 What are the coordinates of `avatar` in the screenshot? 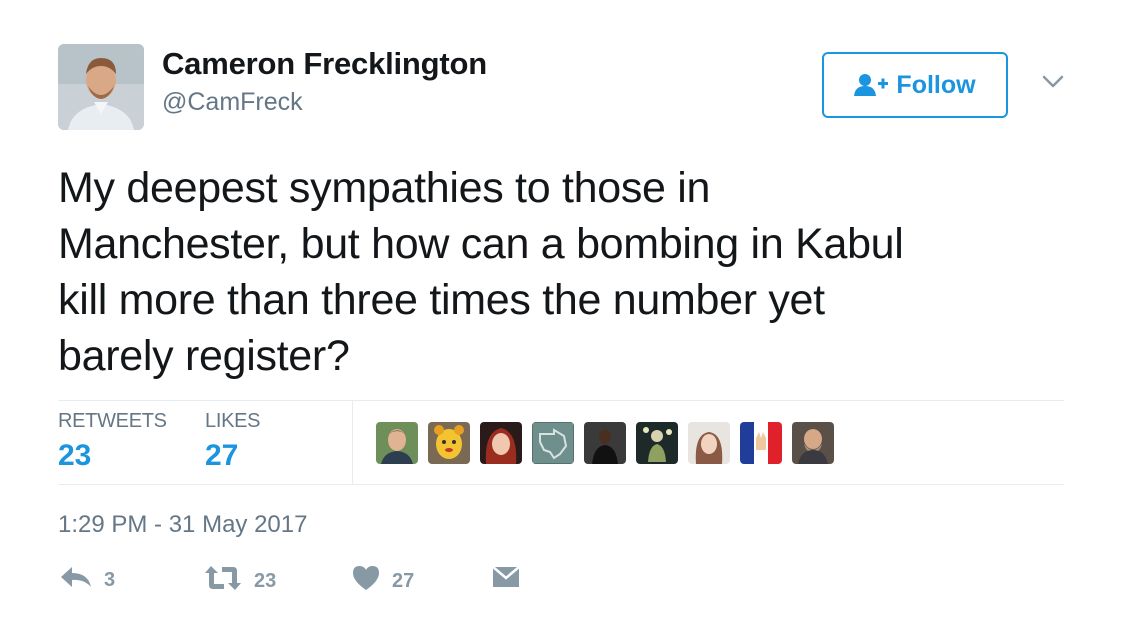 It's located at (101, 87).